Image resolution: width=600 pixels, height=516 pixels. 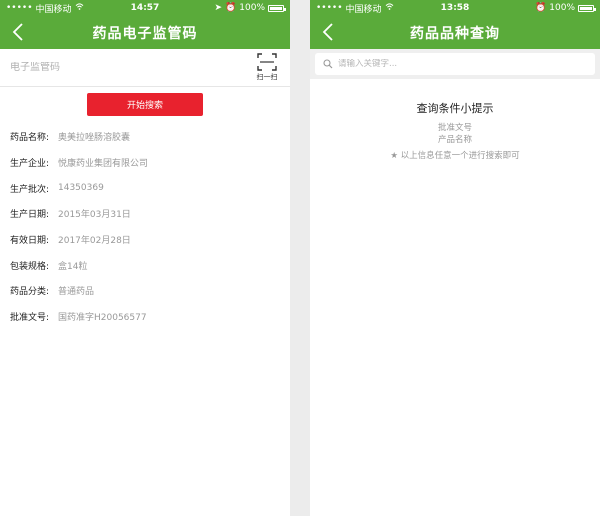 I want to click on info-row-batch: 生产批次: 14350369, so click(x=145, y=188).